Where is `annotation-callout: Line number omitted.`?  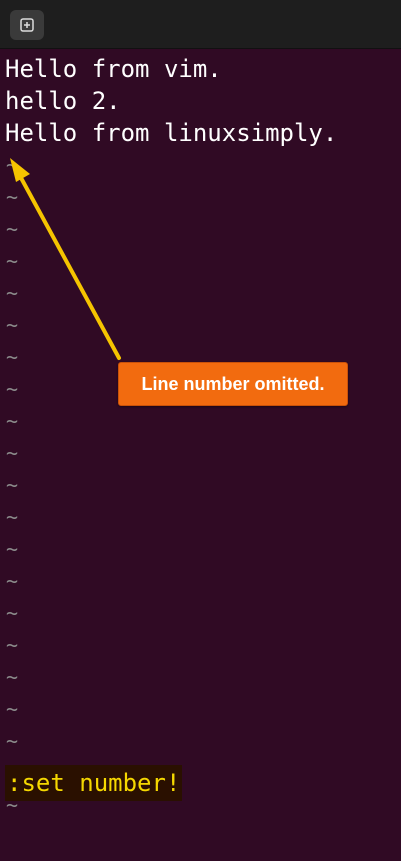
annotation-callout: Line number omitted. is located at coordinates (233, 384).